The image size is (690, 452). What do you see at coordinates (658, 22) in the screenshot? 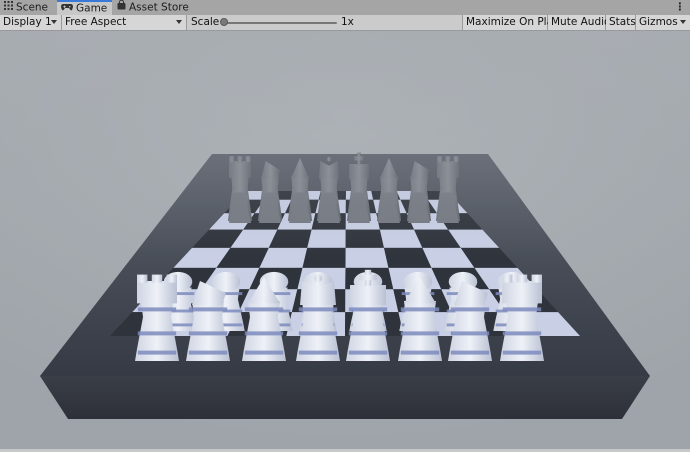
I see `gizmos-label: Gizmos` at bounding box center [658, 22].